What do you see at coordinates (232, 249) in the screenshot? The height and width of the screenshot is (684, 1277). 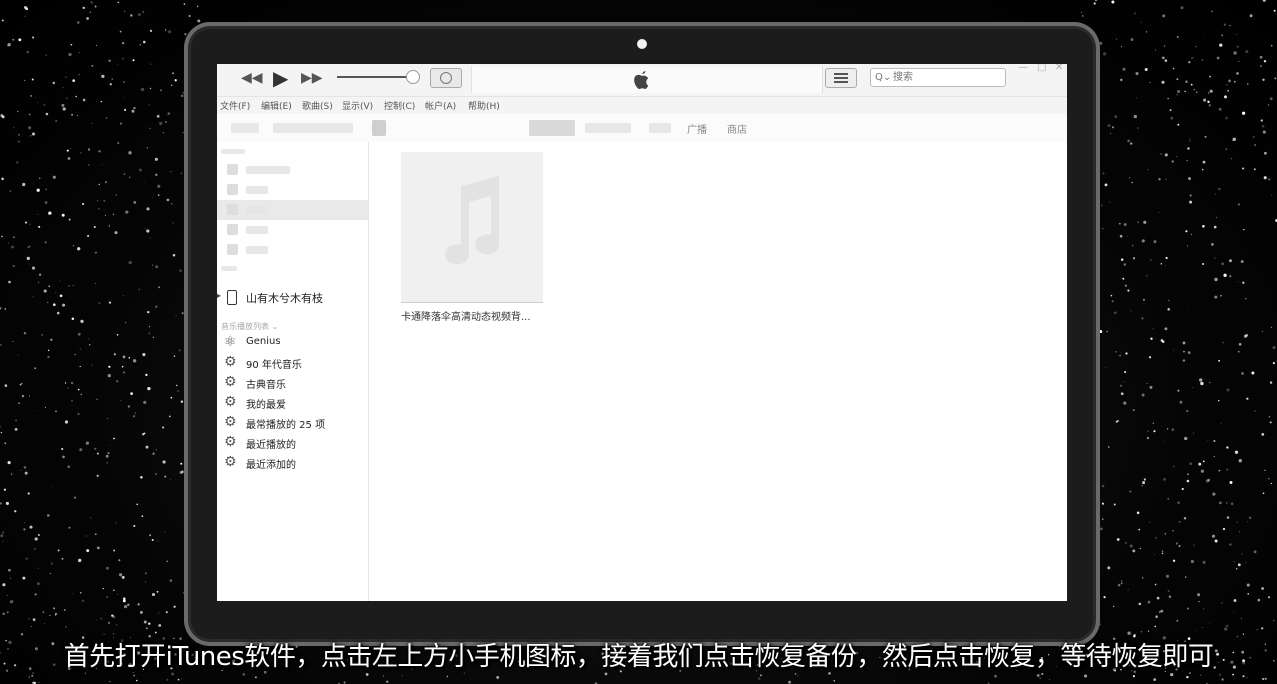 I see `genre-icon` at bounding box center [232, 249].